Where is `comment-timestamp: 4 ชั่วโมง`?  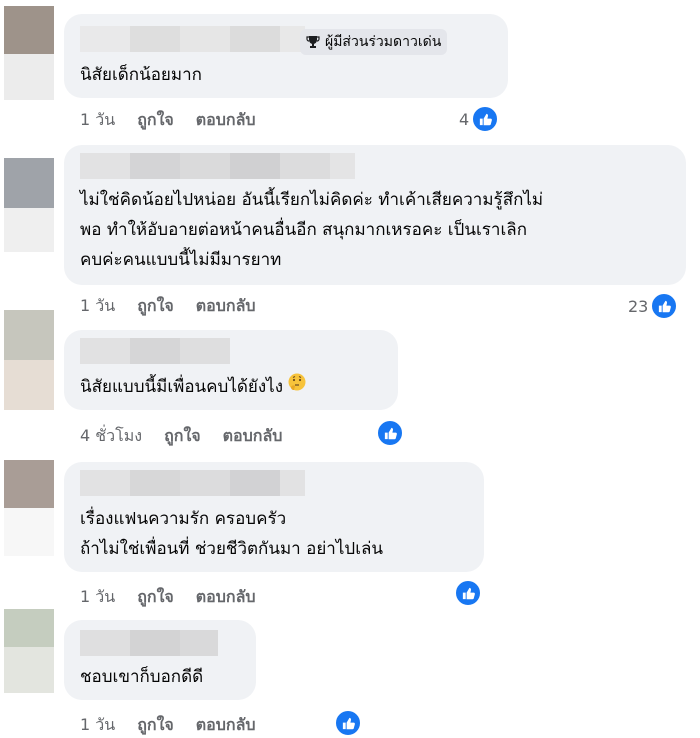 comment-timestamp: 4 ชั่วโมง is located at coordinates (111, 436).